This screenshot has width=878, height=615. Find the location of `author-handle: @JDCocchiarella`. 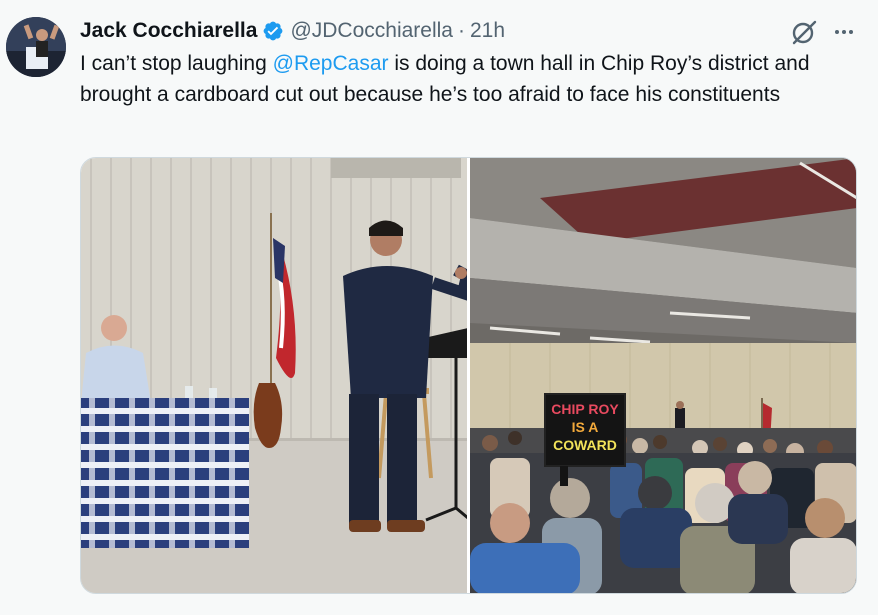

author-handle: @JDCocchiarella is located at coordinates (371, 31).